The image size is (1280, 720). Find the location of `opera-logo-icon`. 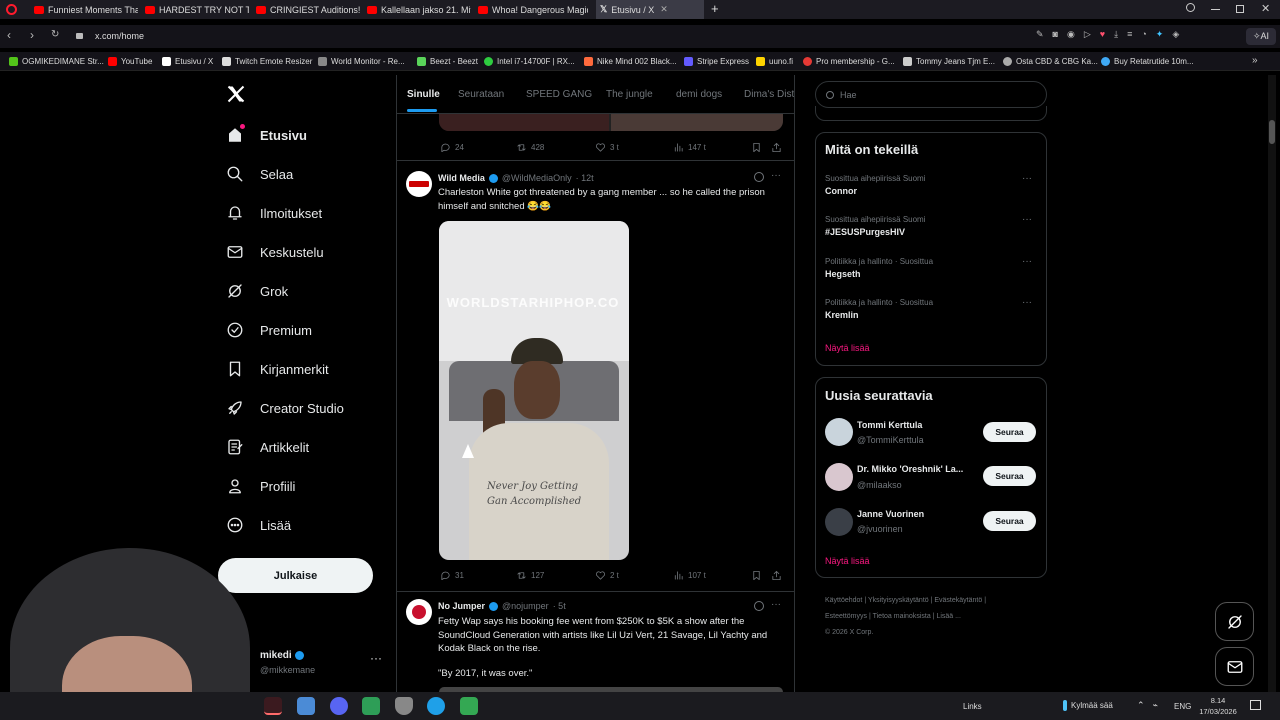

opera-logo-icon is located at coordinates (11, 9).